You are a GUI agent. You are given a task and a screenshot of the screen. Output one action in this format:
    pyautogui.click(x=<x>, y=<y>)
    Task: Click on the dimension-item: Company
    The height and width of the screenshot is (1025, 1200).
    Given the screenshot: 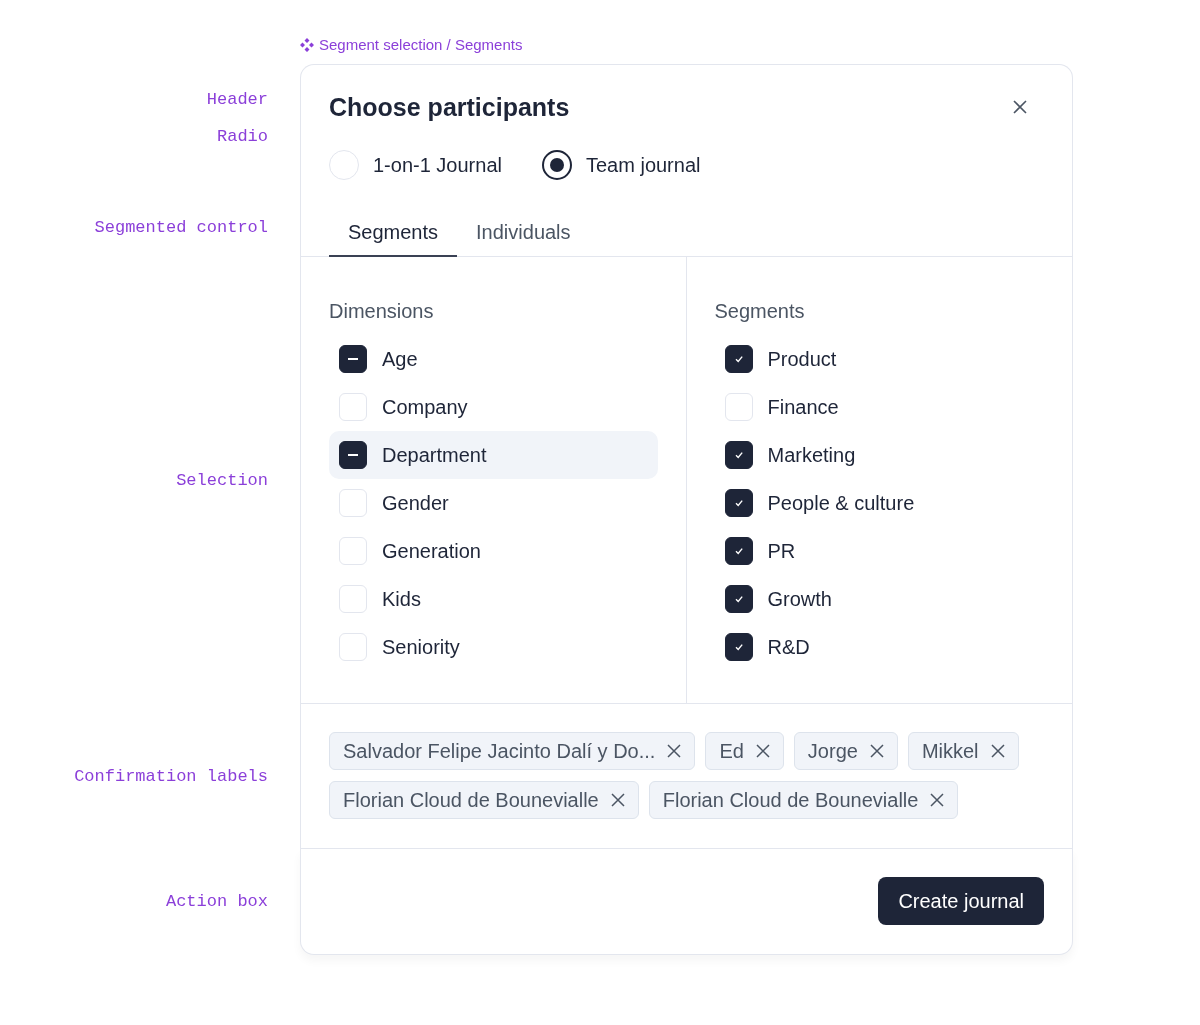 What is the action you would take?
    pyautogui.click(x=493, y=407)
    